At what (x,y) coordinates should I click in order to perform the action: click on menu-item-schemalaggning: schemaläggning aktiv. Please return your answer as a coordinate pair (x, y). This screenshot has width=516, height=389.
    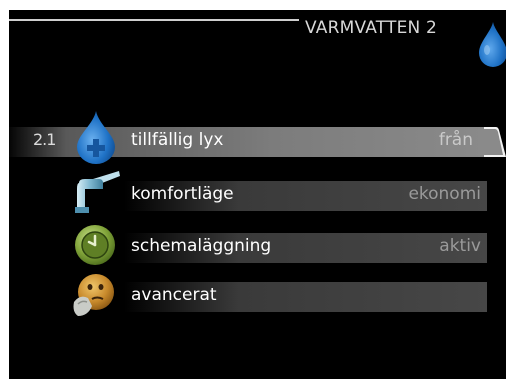
    Looking at the image, I should click on (248, 245).